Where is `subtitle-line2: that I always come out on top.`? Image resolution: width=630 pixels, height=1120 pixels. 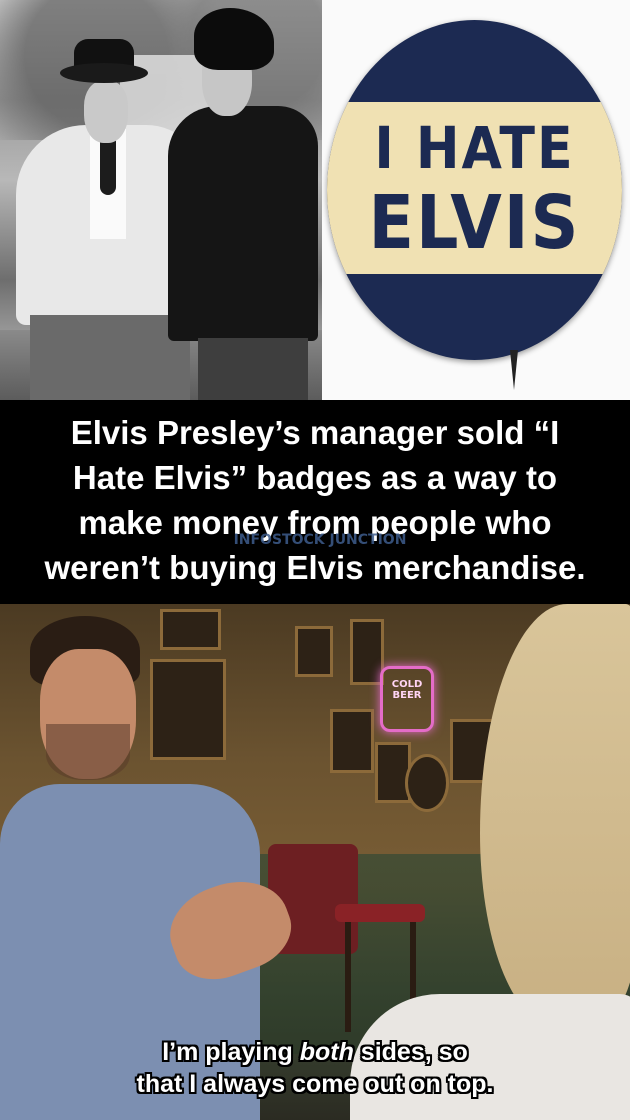
subtitle-line2: that I always come out on top. is located at coordinates (315, 1084).